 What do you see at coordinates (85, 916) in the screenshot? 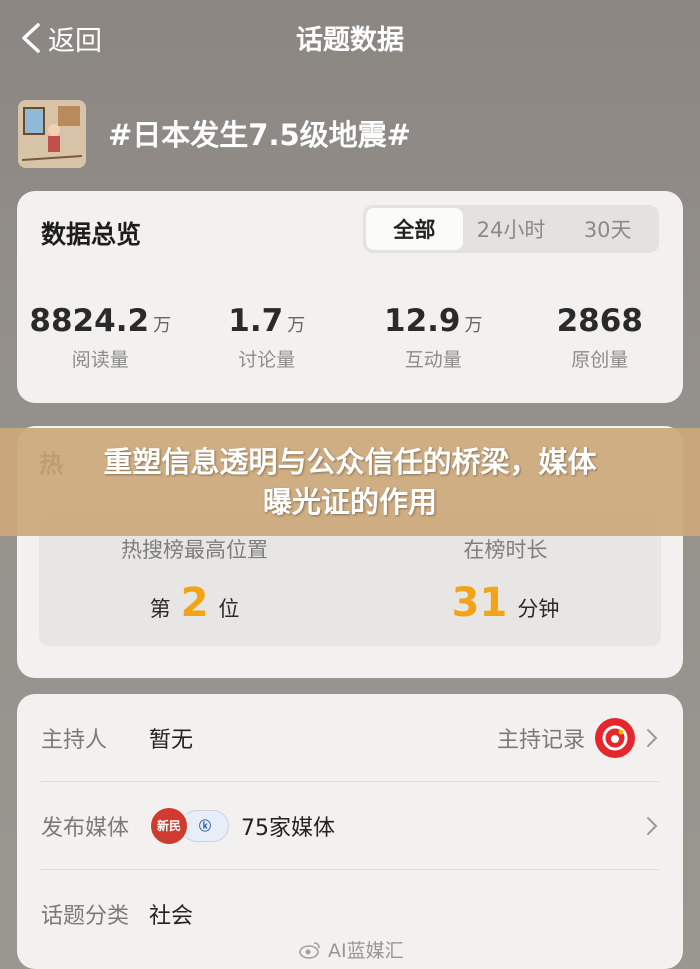
I see `category-label: 话题分类` at bounding box center [85, 916].